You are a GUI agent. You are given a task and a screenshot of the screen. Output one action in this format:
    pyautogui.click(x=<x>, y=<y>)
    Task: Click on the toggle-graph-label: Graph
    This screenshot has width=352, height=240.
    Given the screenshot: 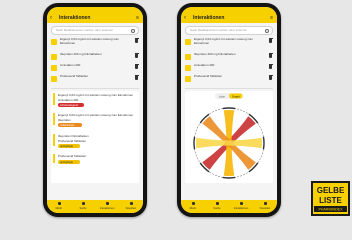 What is the action you would take?
    pyautogui.click(x=236, y=96)
    